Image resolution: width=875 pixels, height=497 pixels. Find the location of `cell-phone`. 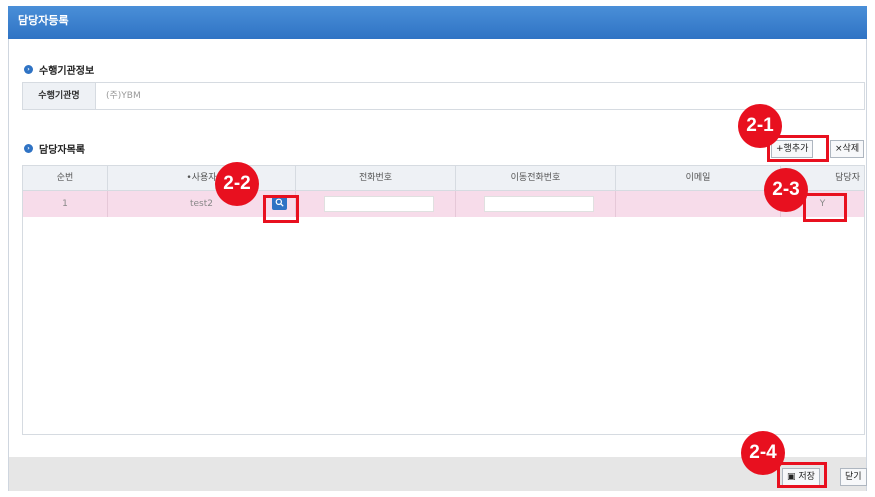

cell-phone is located at coordinates (376, 204).